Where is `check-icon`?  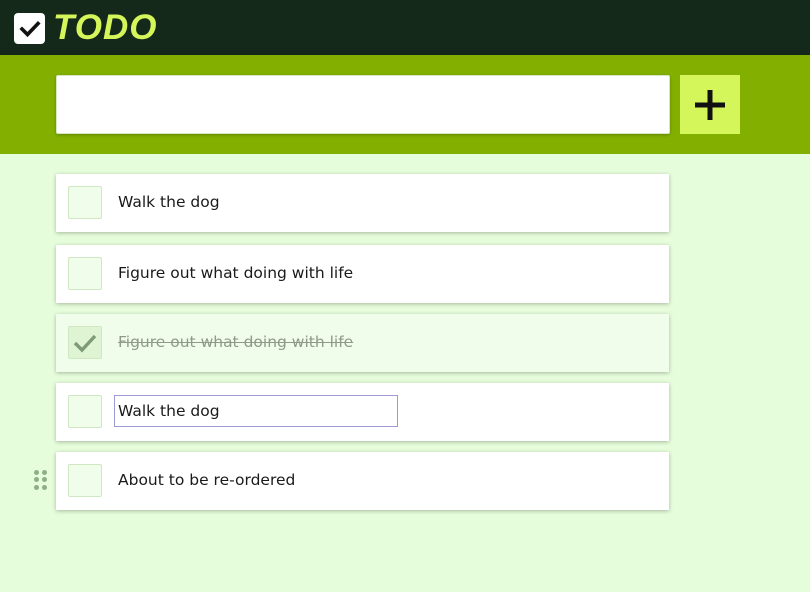
check-icon is located at coordinates (85, 343).